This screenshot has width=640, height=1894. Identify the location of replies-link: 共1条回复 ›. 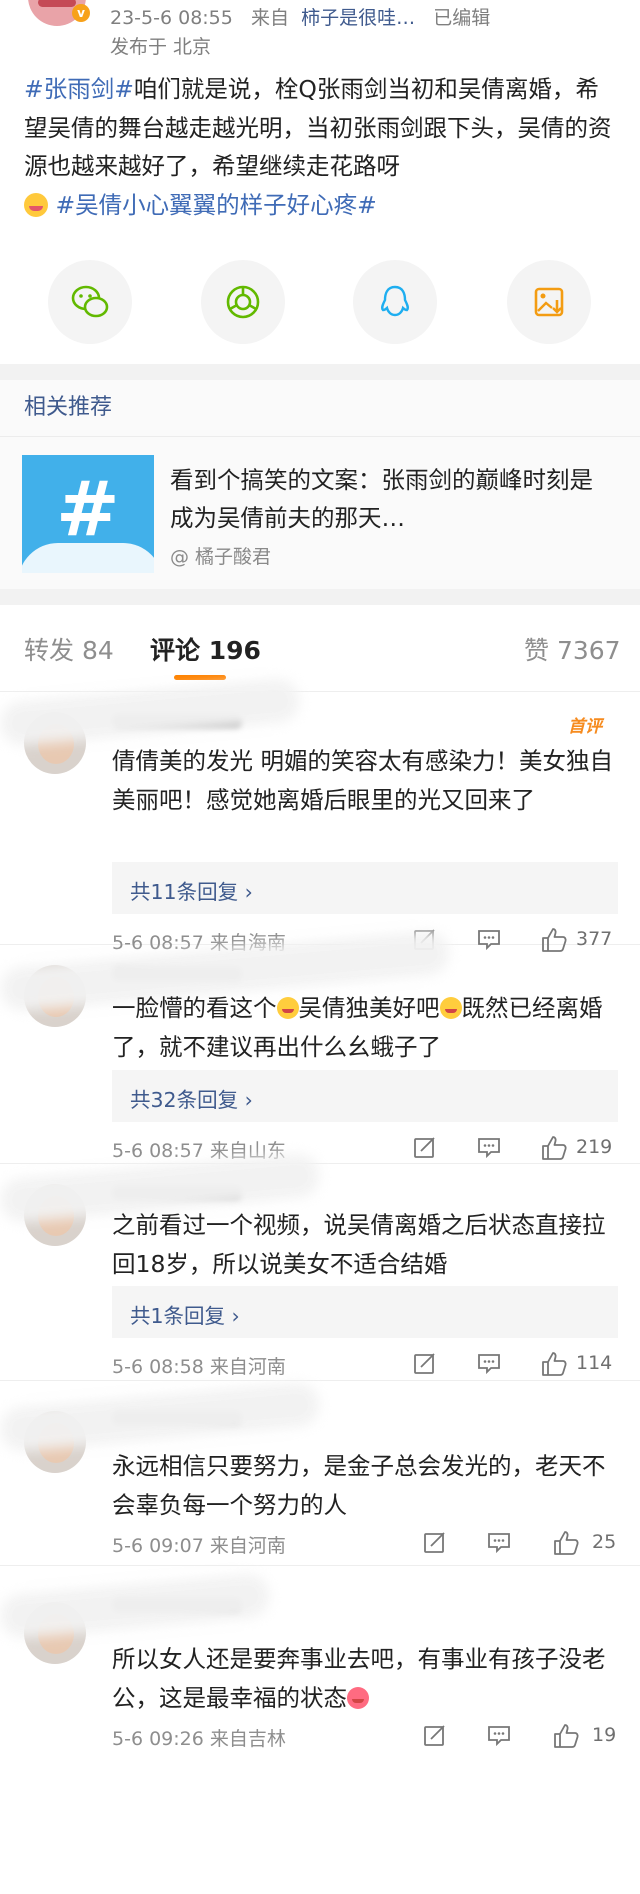
(365, 1312).